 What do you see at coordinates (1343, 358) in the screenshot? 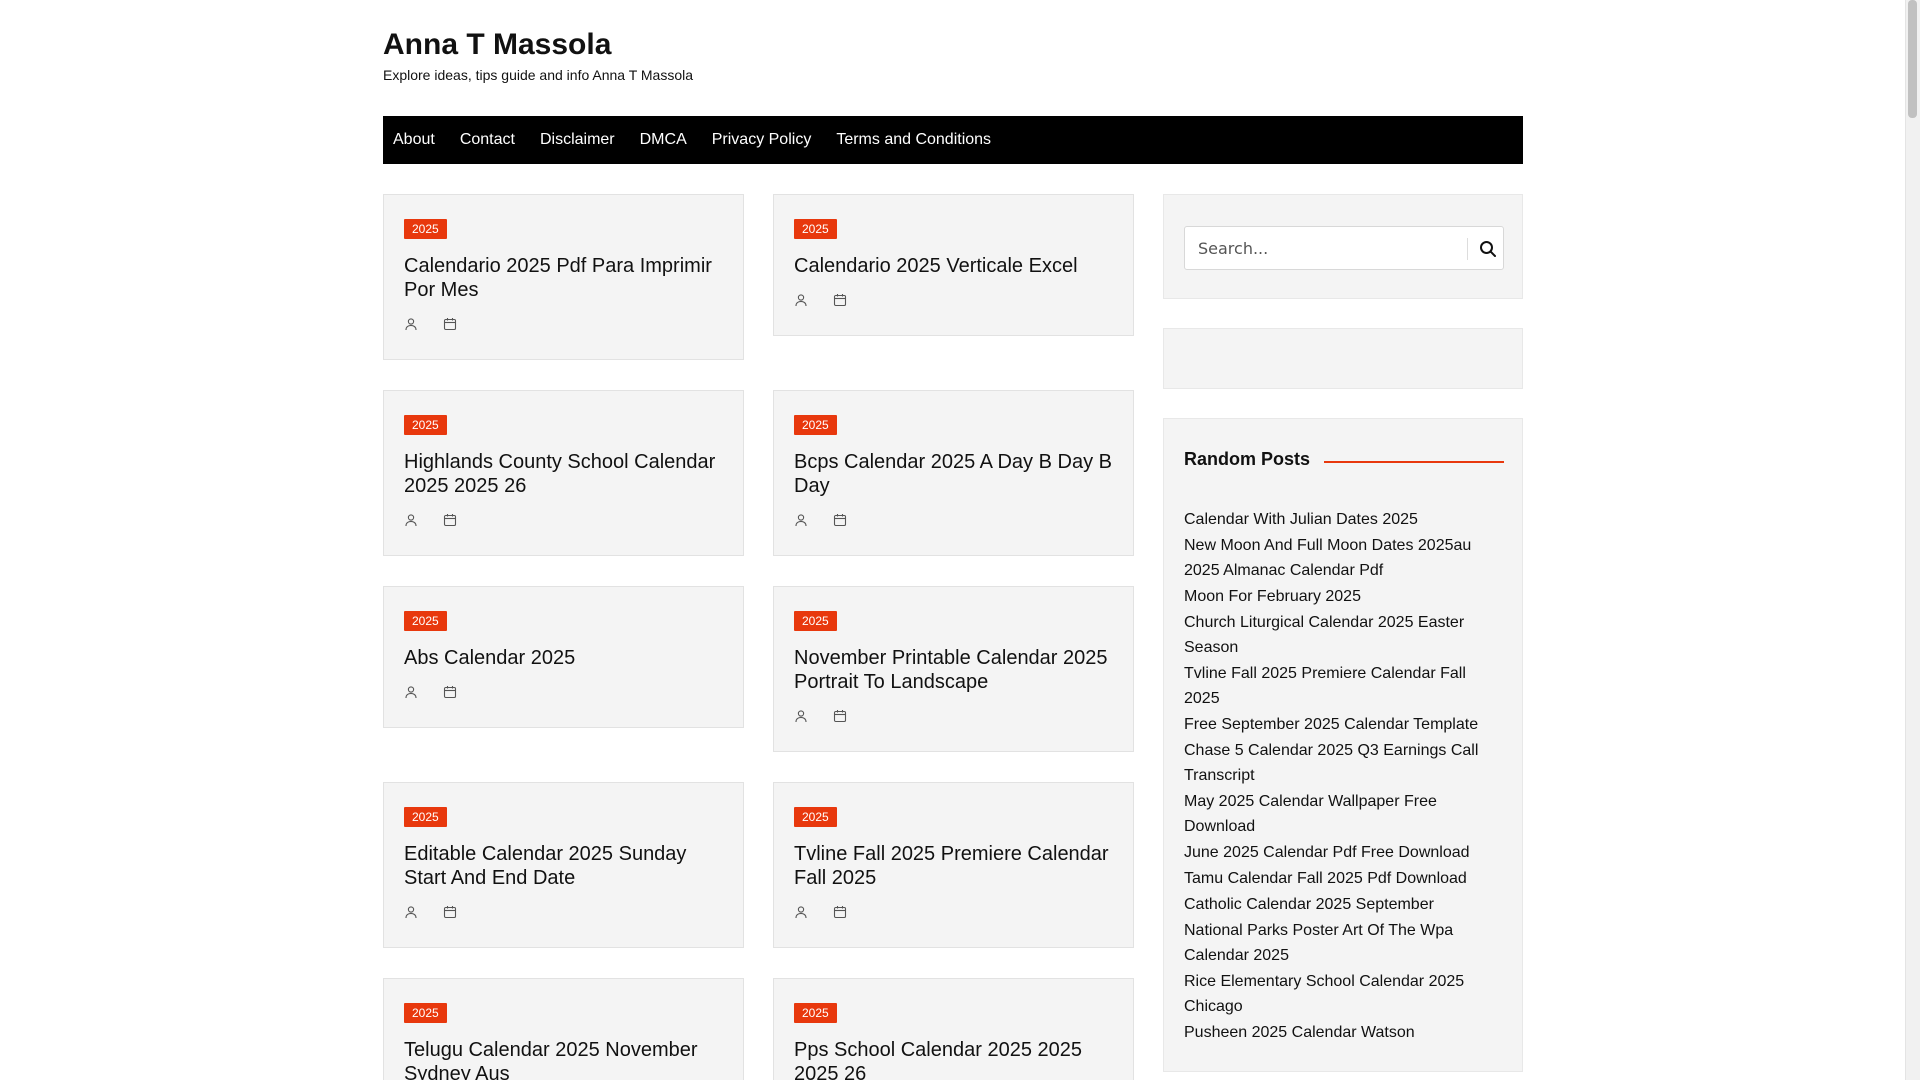
I see `empty-widget` at bounding box center [1343, 358].